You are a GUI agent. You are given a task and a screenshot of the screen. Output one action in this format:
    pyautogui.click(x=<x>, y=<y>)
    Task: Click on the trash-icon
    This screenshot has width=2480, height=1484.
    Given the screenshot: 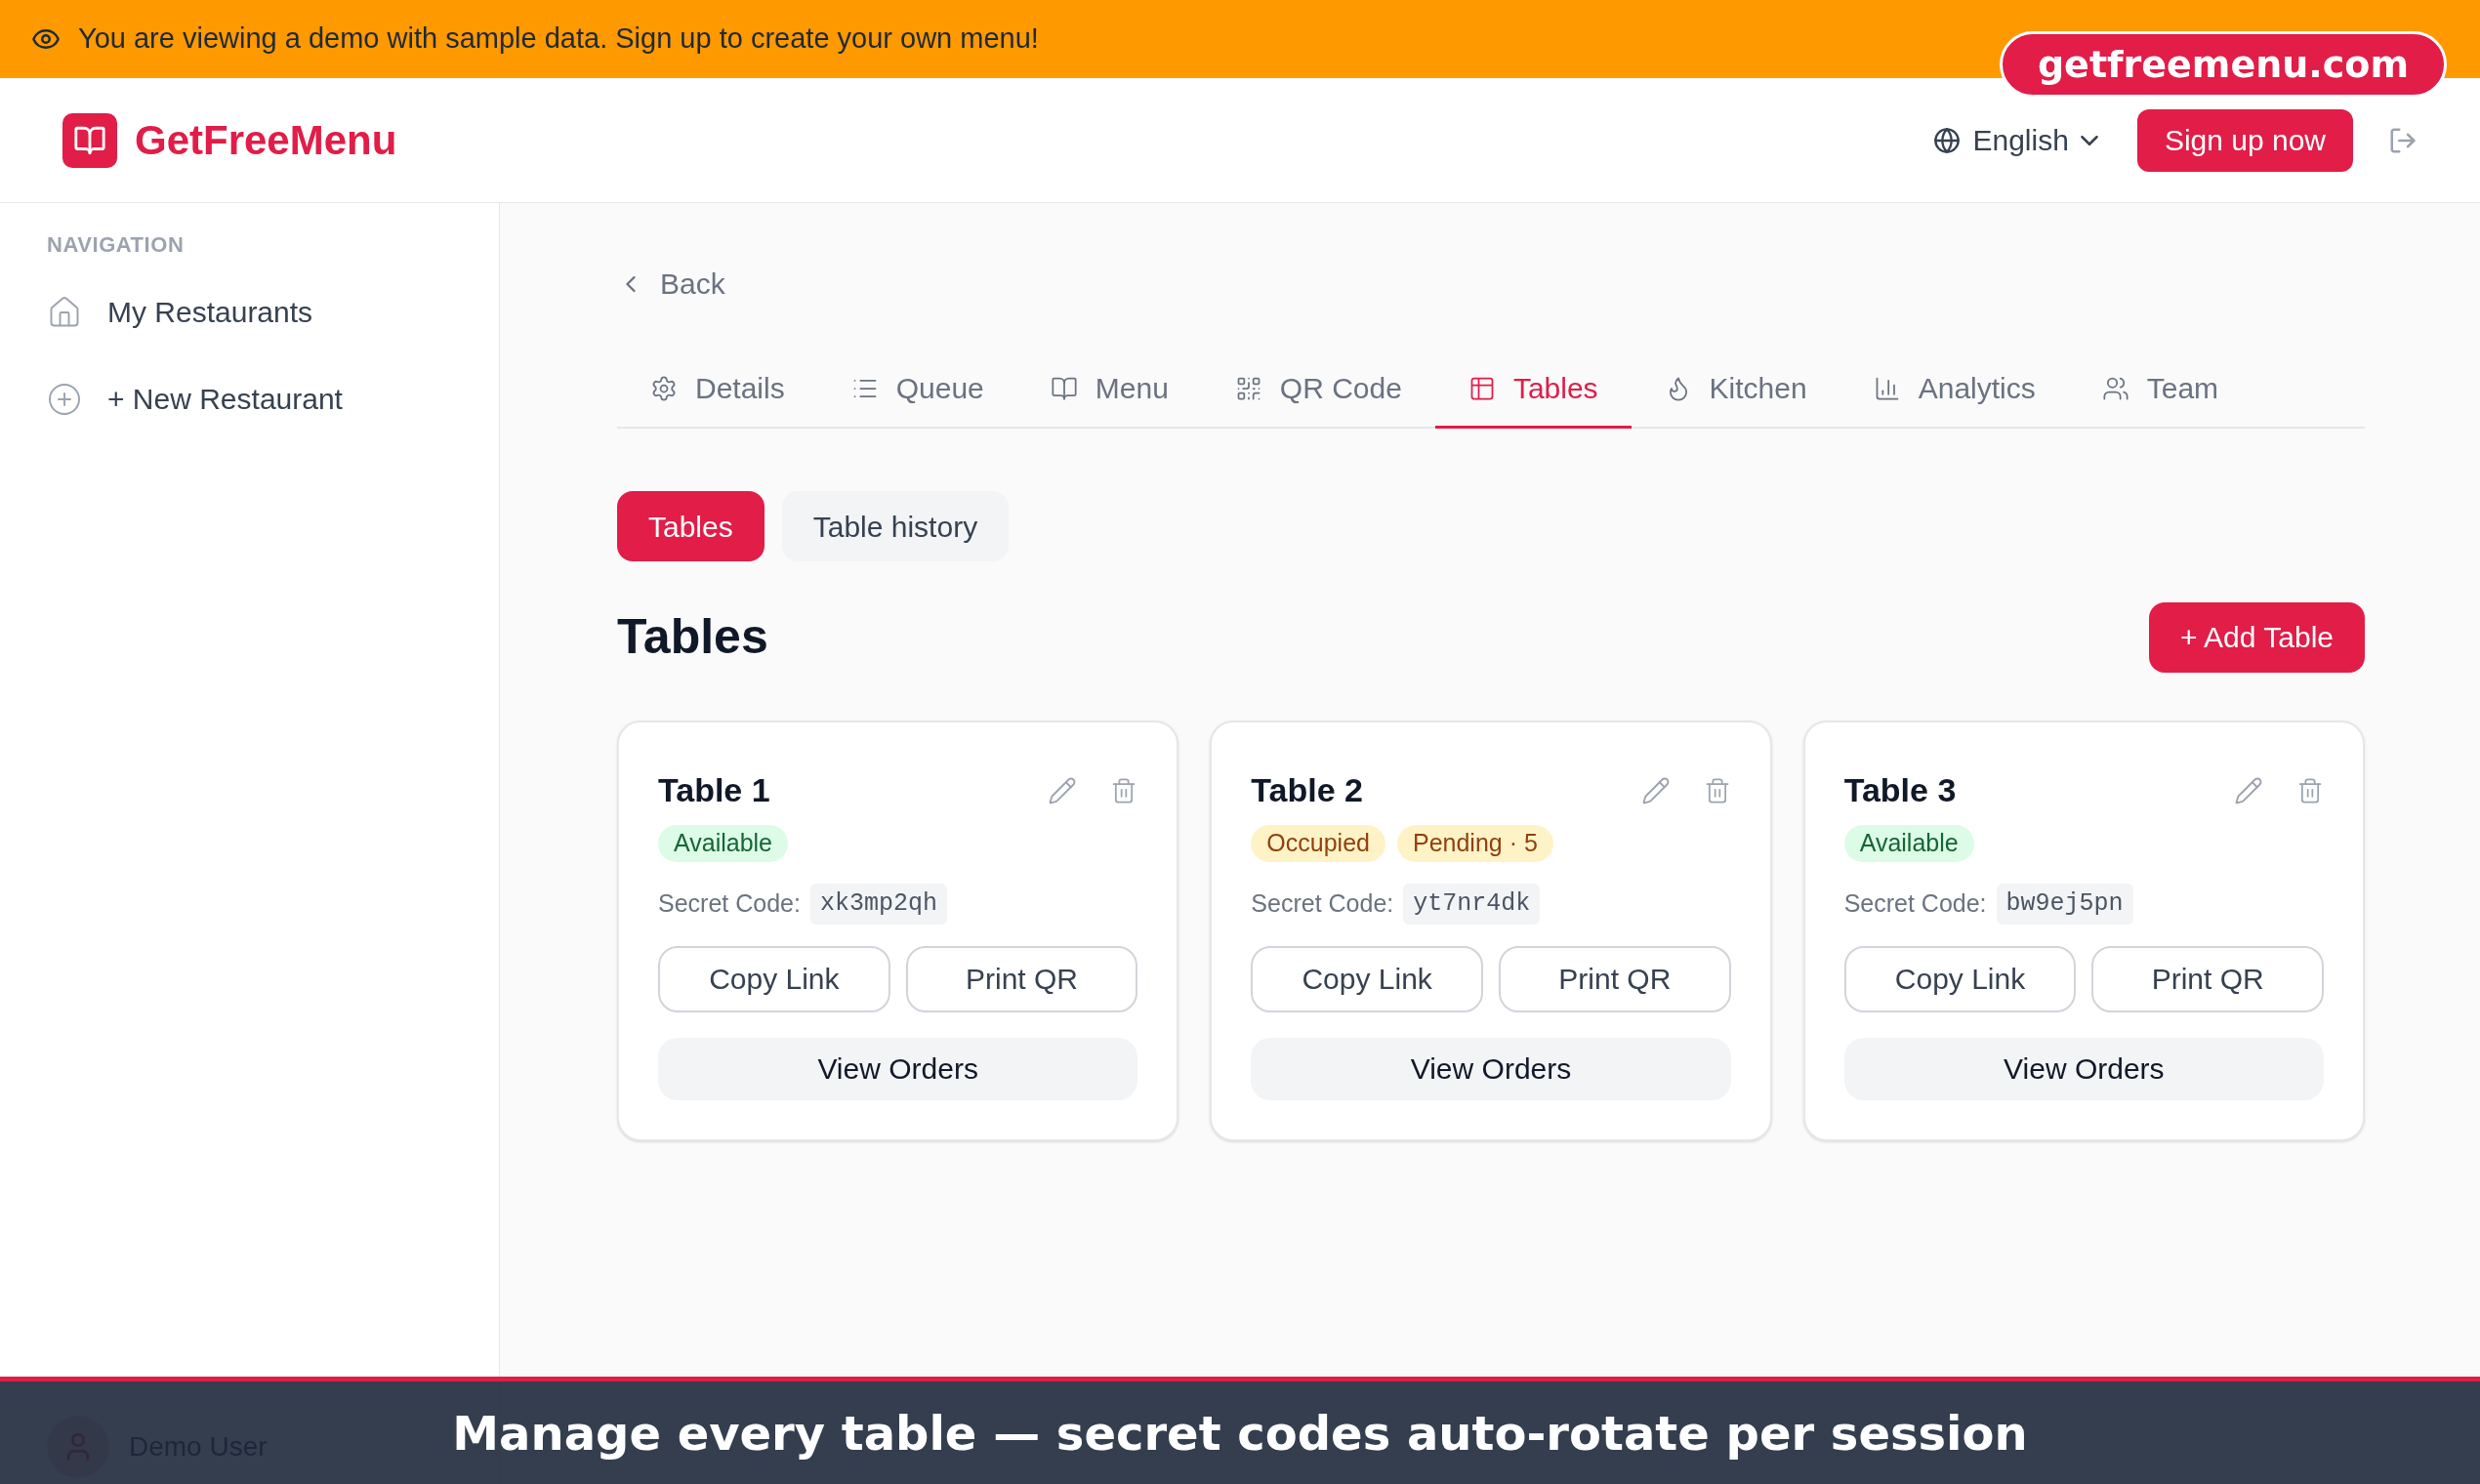 What is the action you would take?
    pyautogui.click(x=2310, y=790)
    